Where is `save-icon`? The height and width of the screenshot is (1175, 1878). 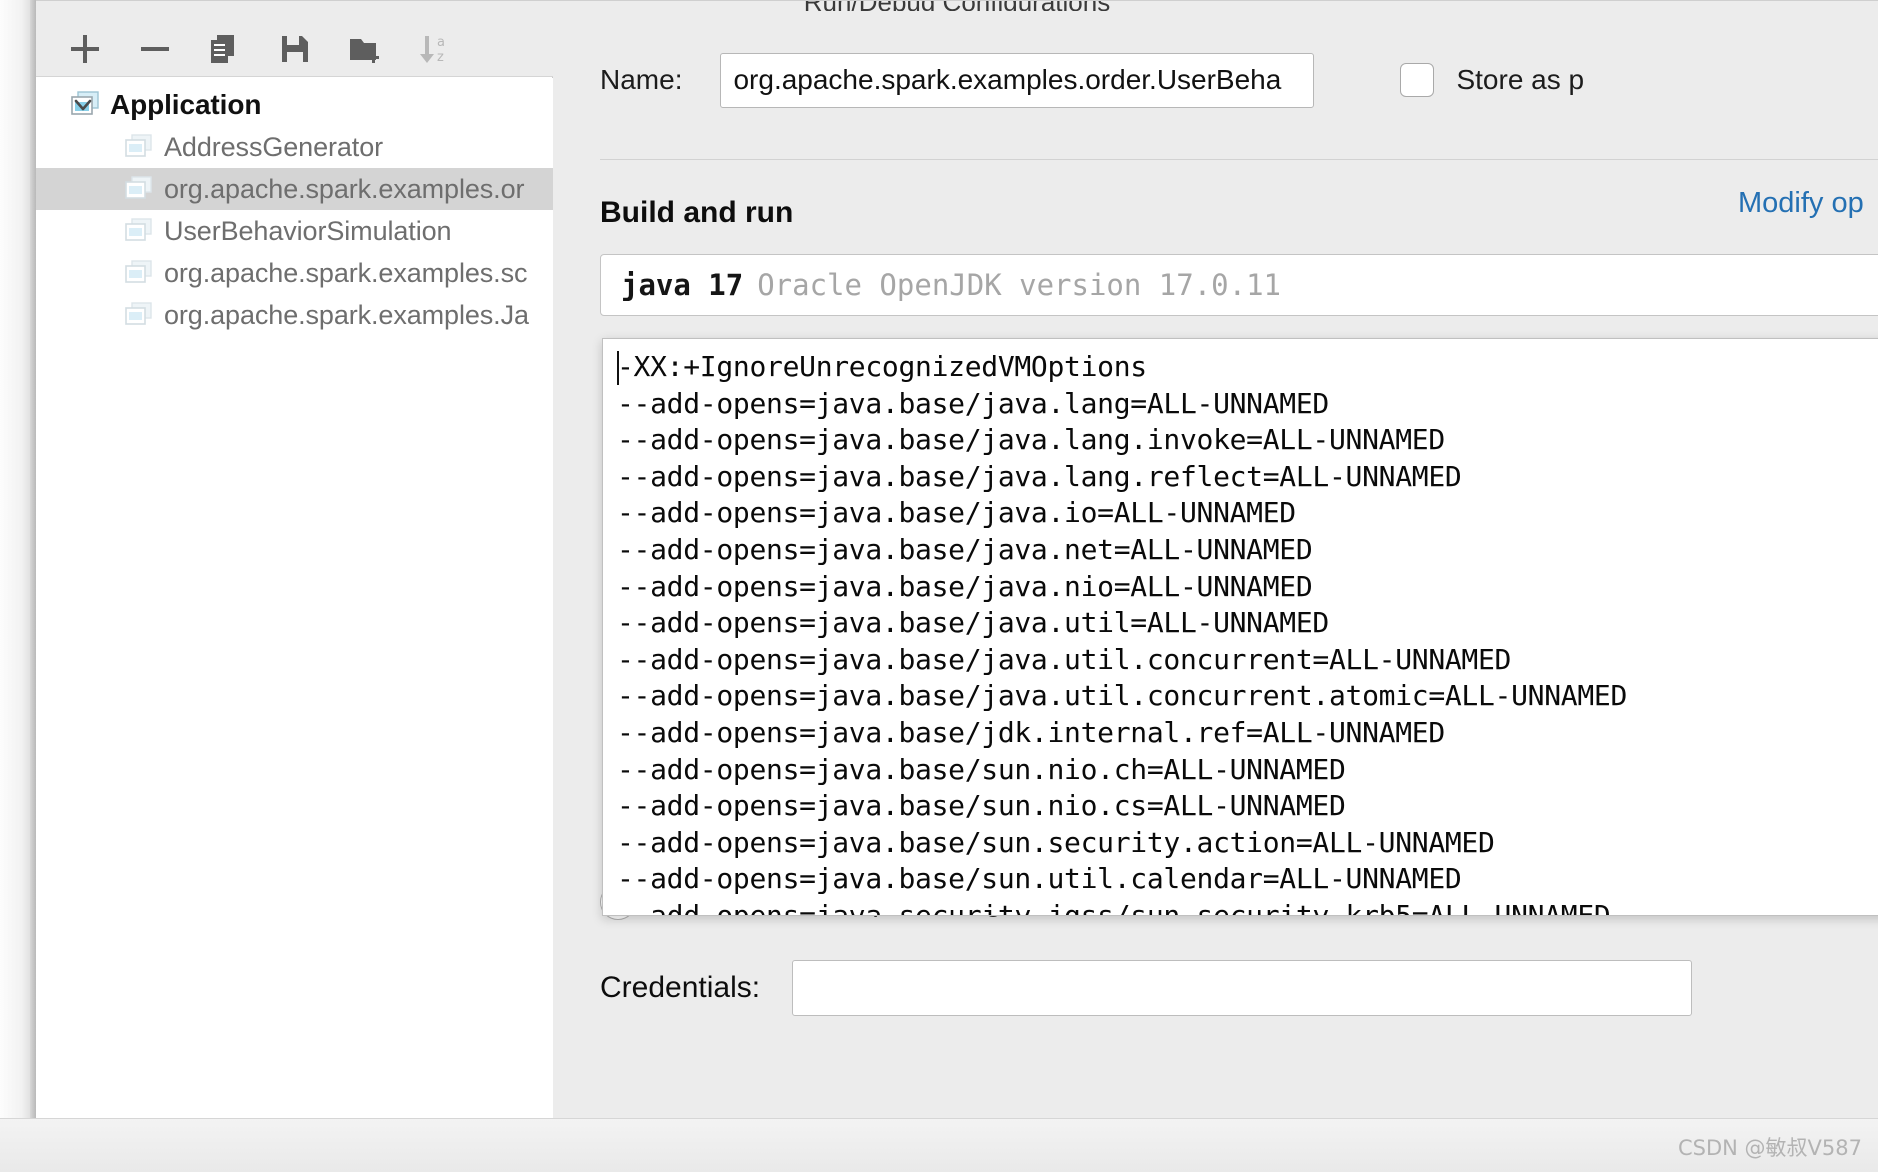
save-icon is located at coordinates (295, 49).